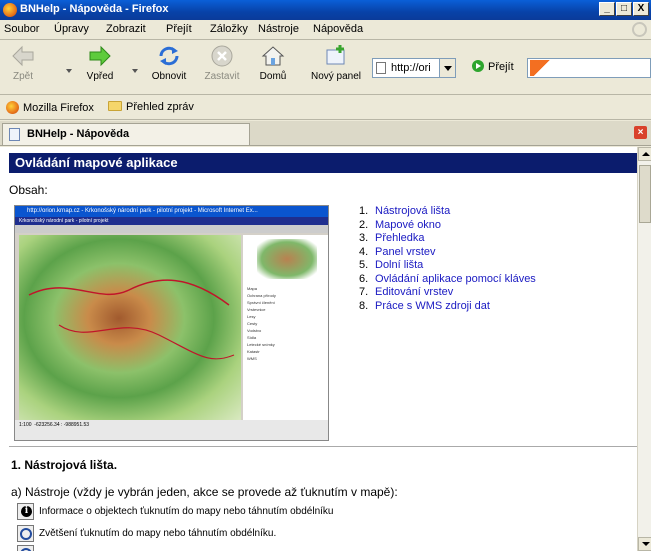 The width and height of the screenshot is (651, 551). What do you see at coordinates (493, 66) in the screenshot?
I see `go-button: Přejít` at bounding box center [493, 66].